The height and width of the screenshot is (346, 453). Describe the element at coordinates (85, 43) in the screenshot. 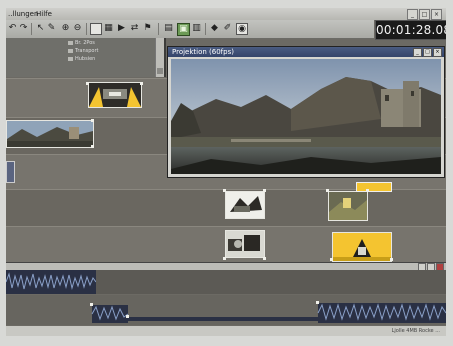

I see `project-item-label: Br. 2Pos` at that location.